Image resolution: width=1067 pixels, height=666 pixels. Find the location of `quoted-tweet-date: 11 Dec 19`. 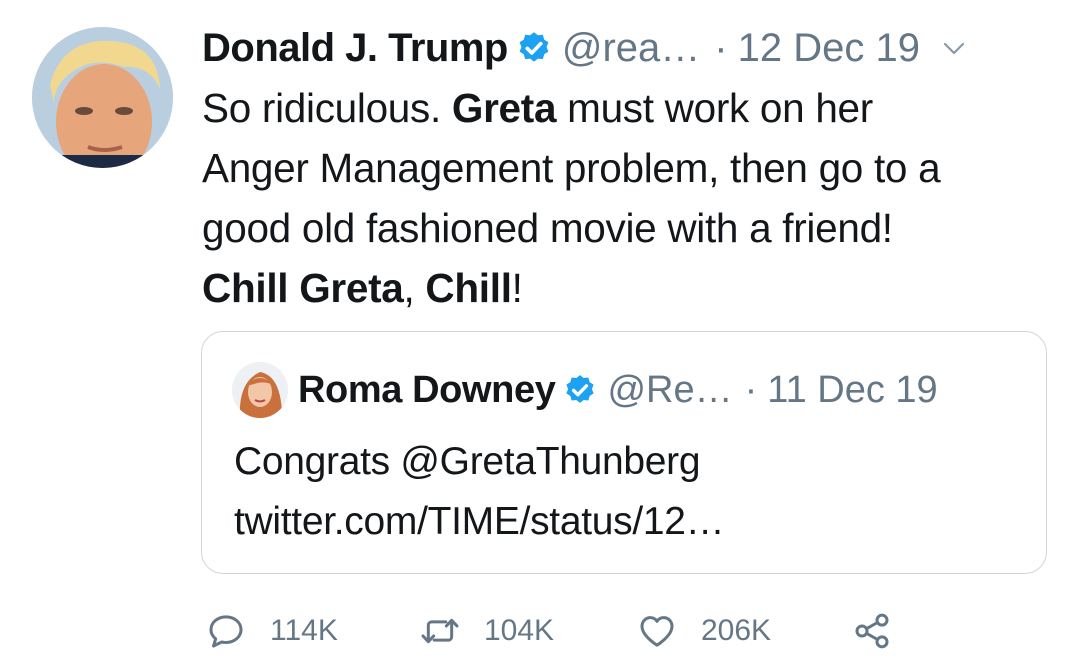

quoted-tweet-date: 11 Dec 19 is located at coordinates (852, 389).